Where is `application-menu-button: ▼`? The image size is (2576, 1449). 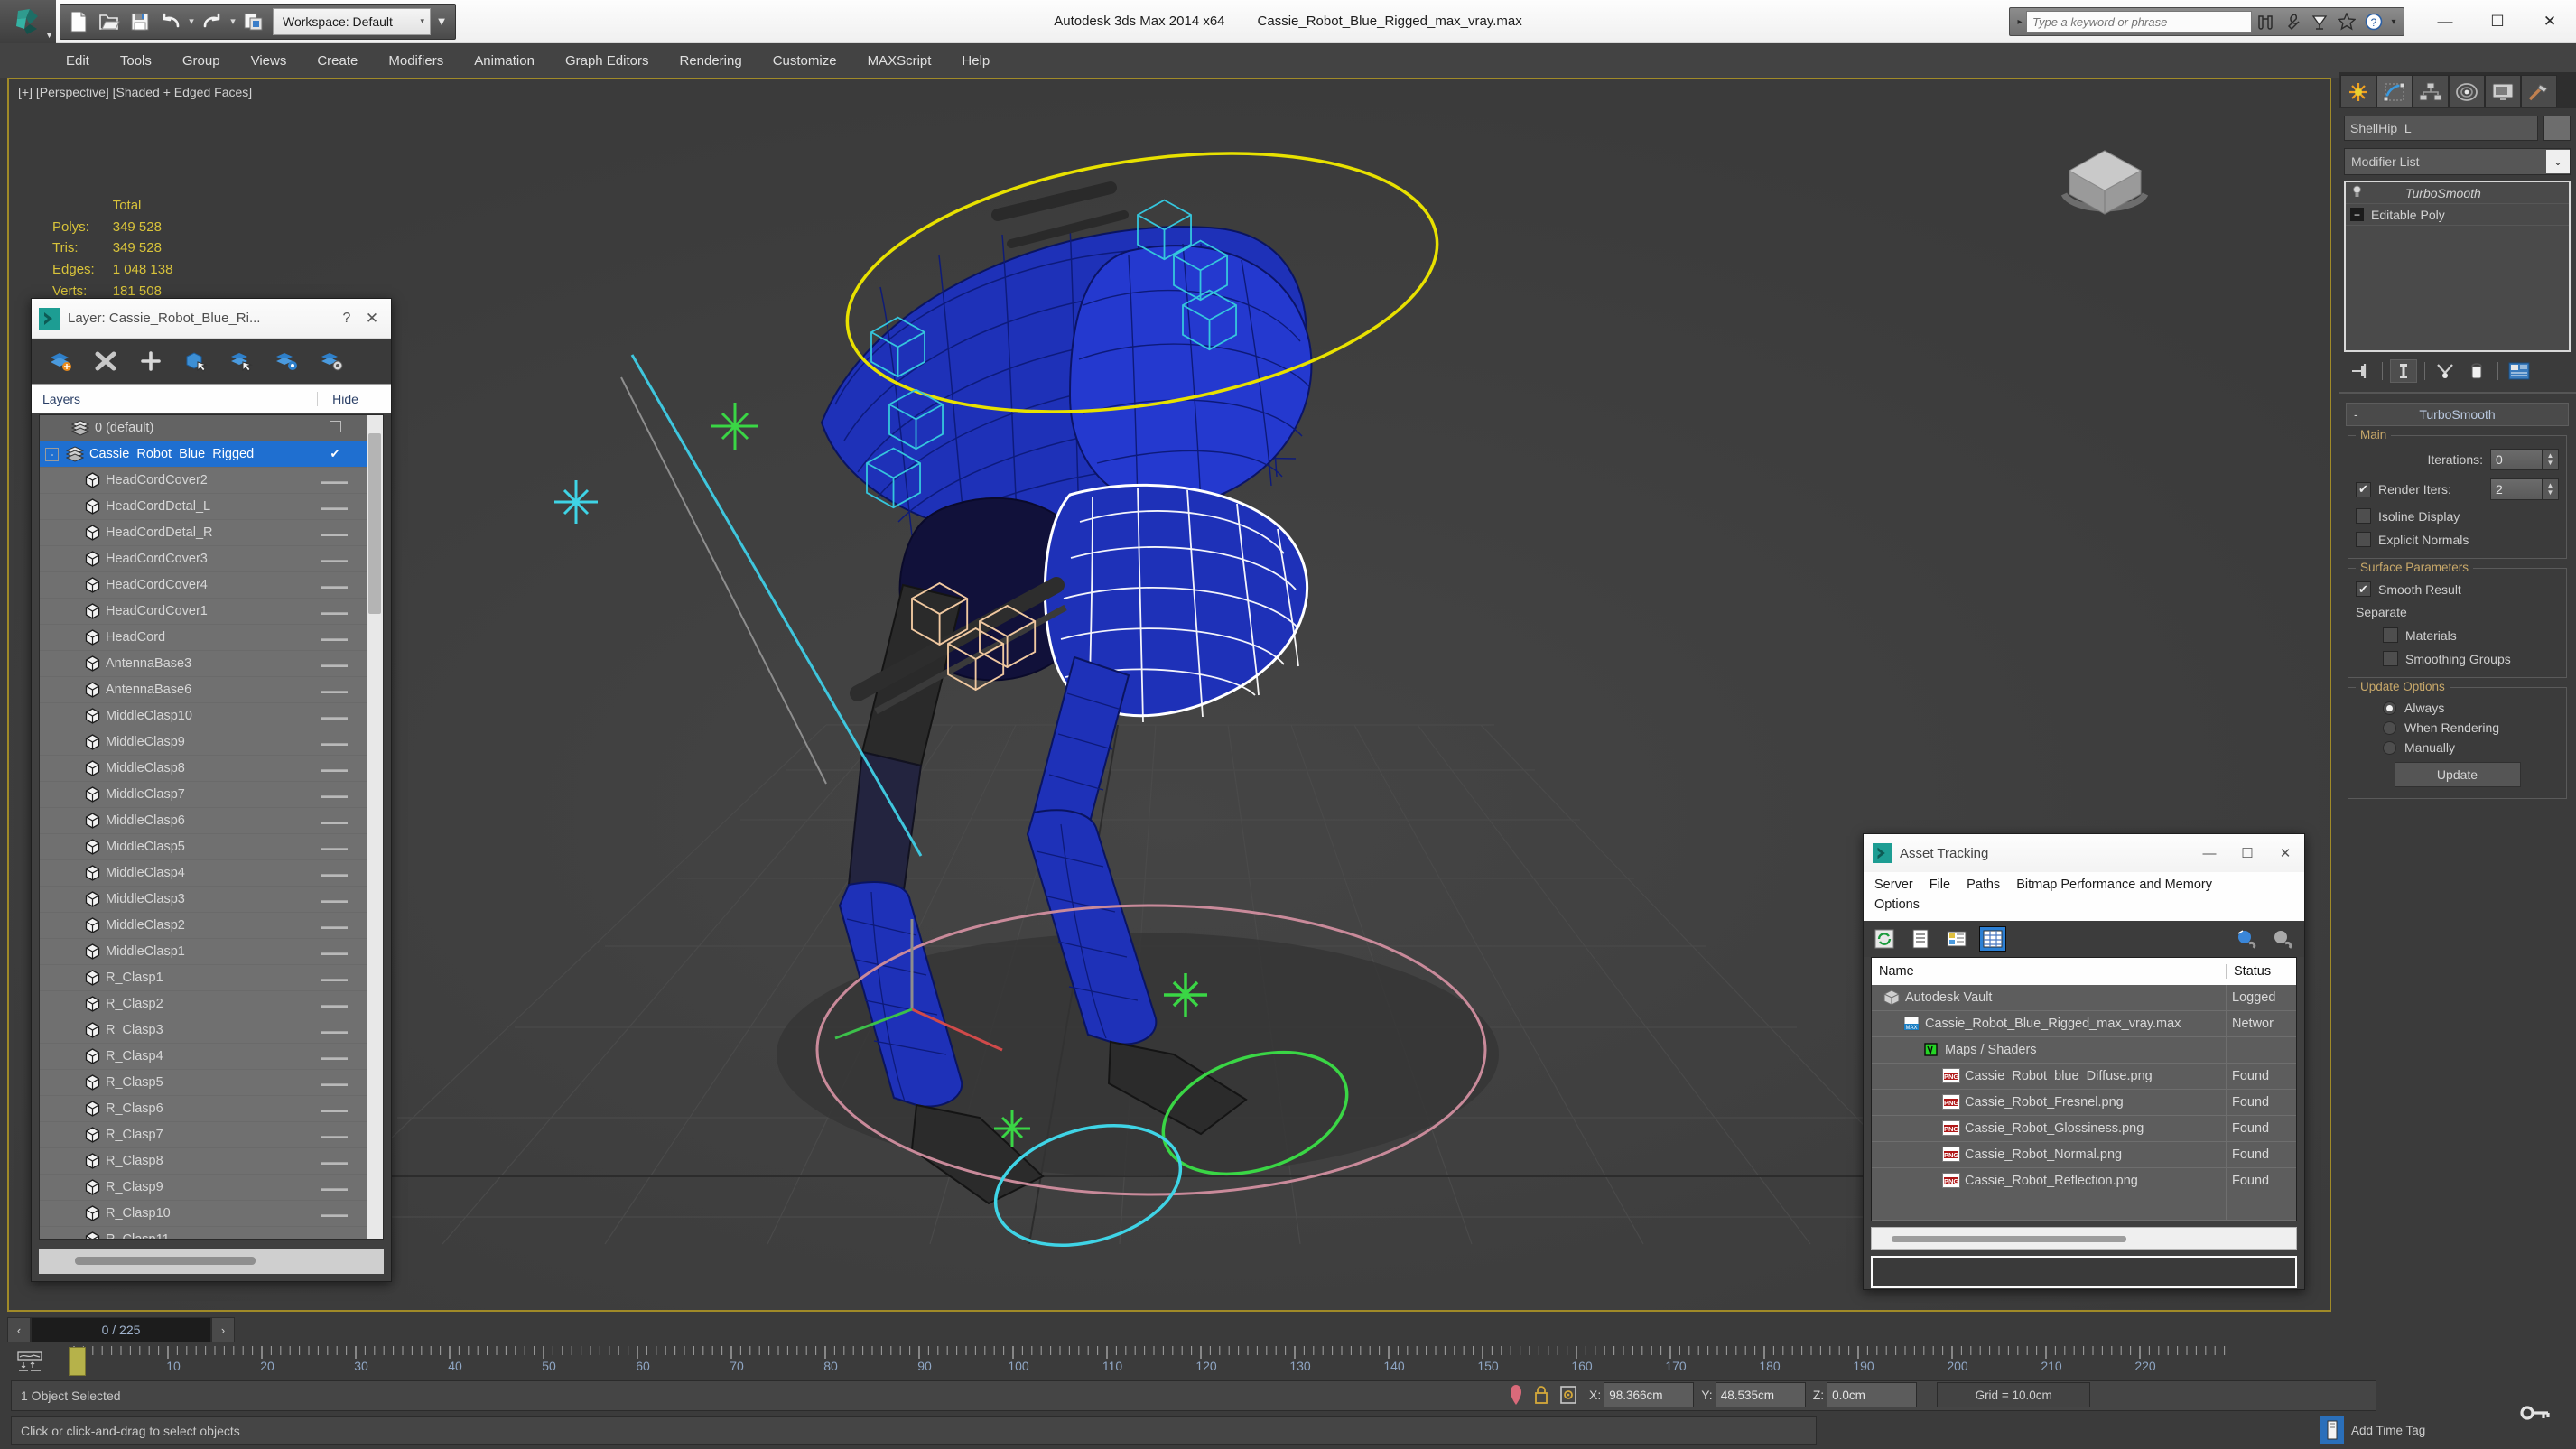
application-menu-button: ▼ is located at coordinates (28, 21).